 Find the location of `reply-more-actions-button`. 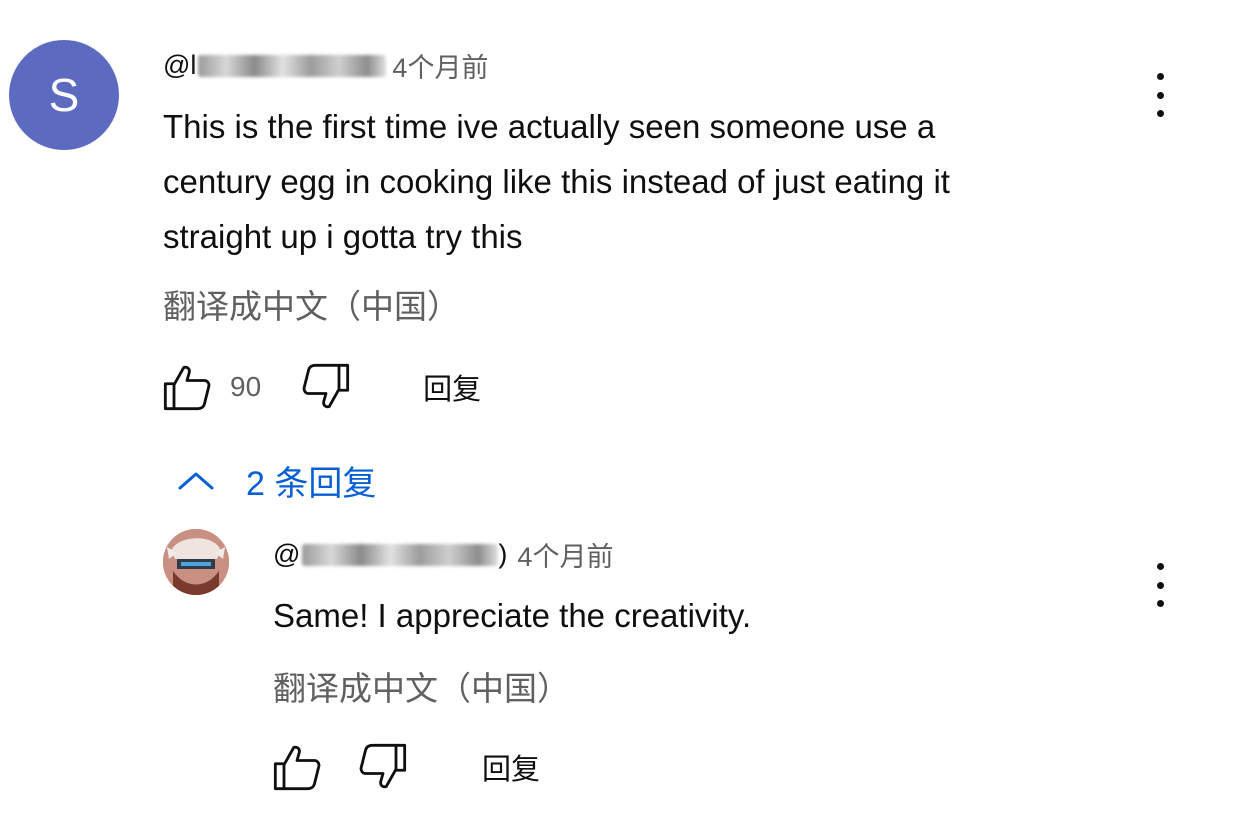

reply-more-actions-button is located at coordinates (1160, 585).